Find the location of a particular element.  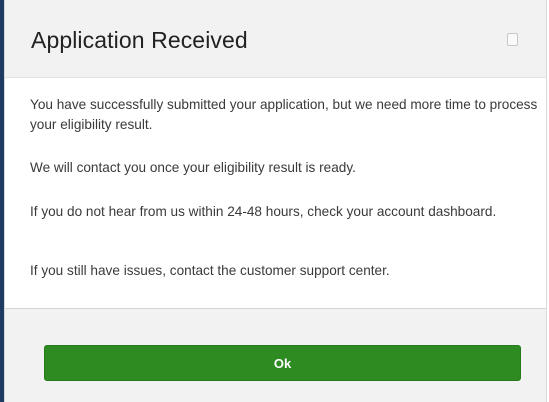

dialog-title: Application Received is located at coordinates (139, 40).